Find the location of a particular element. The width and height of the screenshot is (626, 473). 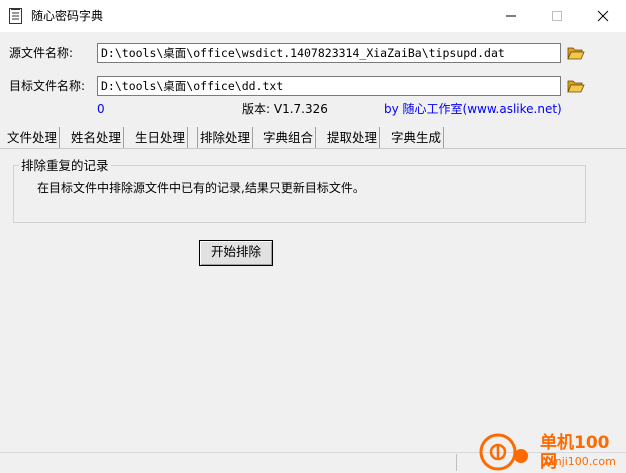

version-text: 版本: V1.7.326 is located at coordinates (285, 109).